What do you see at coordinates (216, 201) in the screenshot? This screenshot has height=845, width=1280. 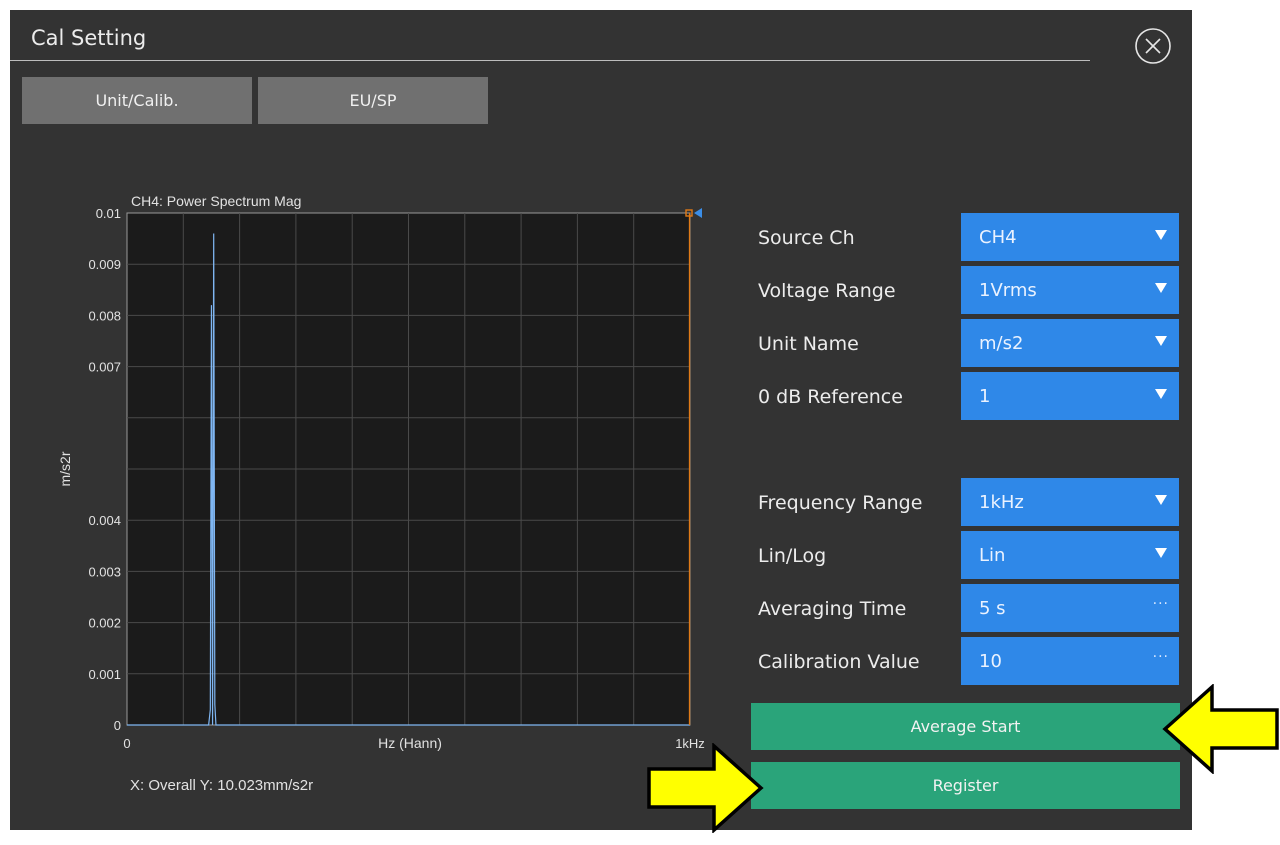 I see `chart-title: CH4: Power Spectrum Mag` at bounding box center [216, 201].